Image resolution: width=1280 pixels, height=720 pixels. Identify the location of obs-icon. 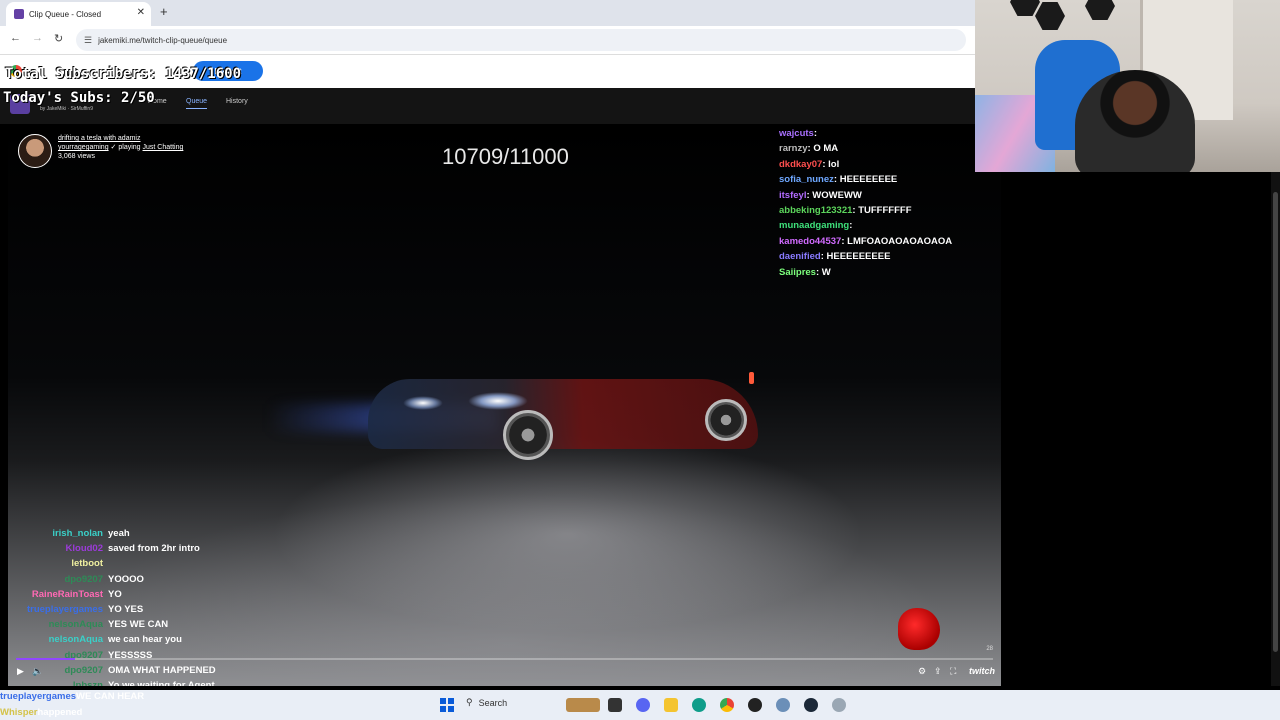
(755, 705).